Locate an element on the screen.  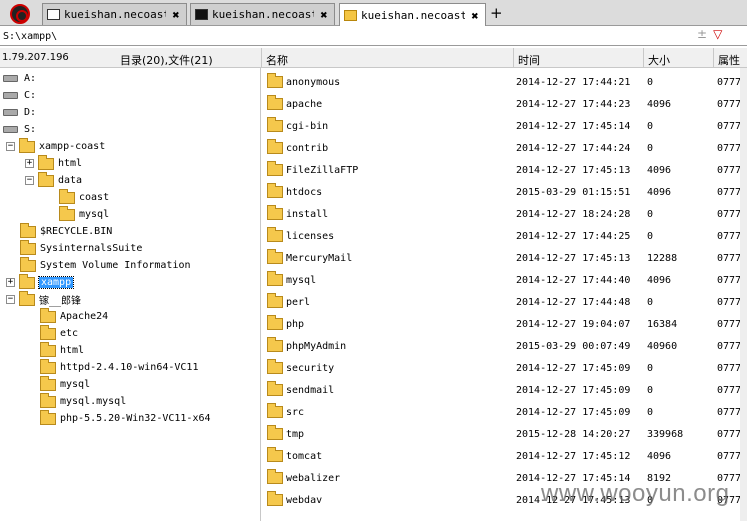
column-time-header: 时间 is located at coordinates (529, 60).